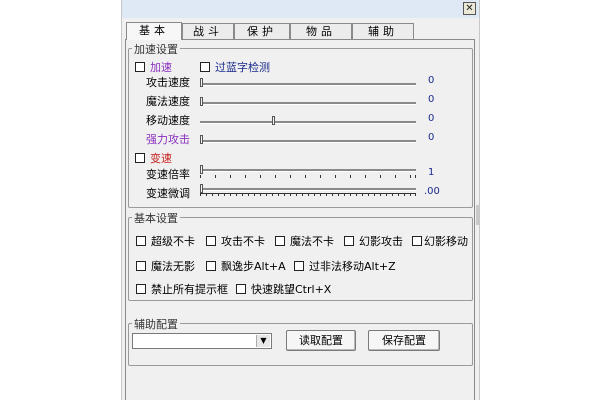 Image resolution: width=600 pixels, height=400 pixels. What do you see at coordinates (274, 120) in the screenshot?
I see `move-speed-slider` at bounding box center [274, 120].